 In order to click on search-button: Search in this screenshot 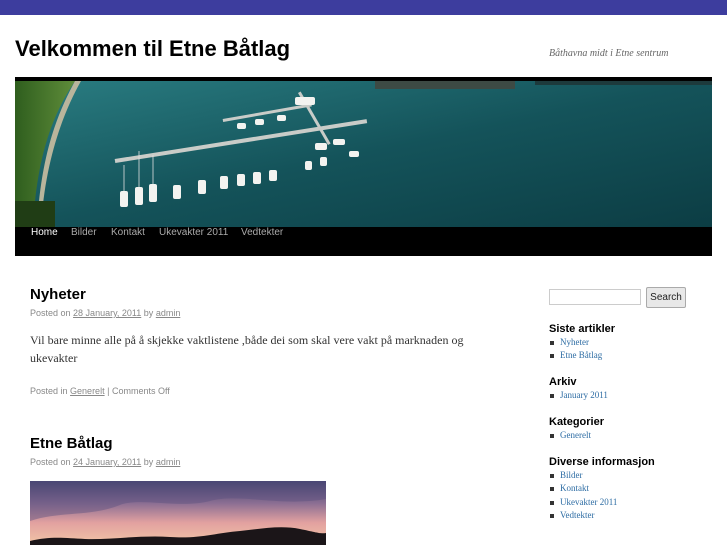, I will do `click(666, 297)`.